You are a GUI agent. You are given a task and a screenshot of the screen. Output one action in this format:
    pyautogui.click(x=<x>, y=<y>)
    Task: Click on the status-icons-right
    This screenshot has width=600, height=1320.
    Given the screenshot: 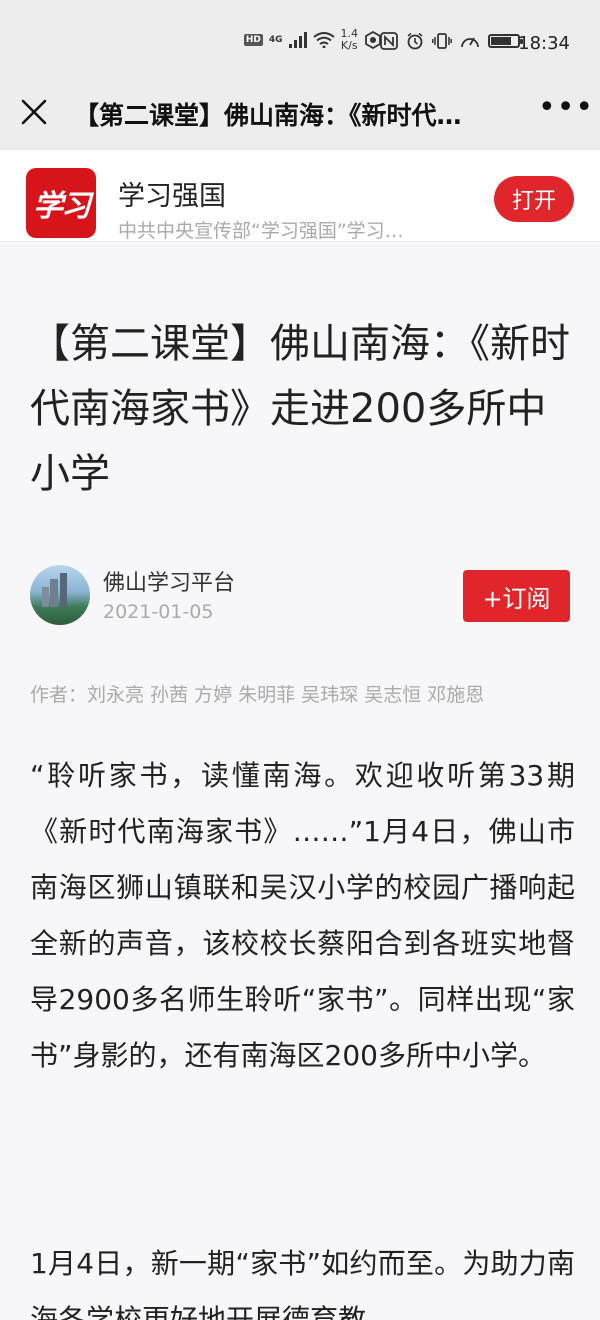 What is the action you would take?
    pyautogui.click(x=451, y=41)
    